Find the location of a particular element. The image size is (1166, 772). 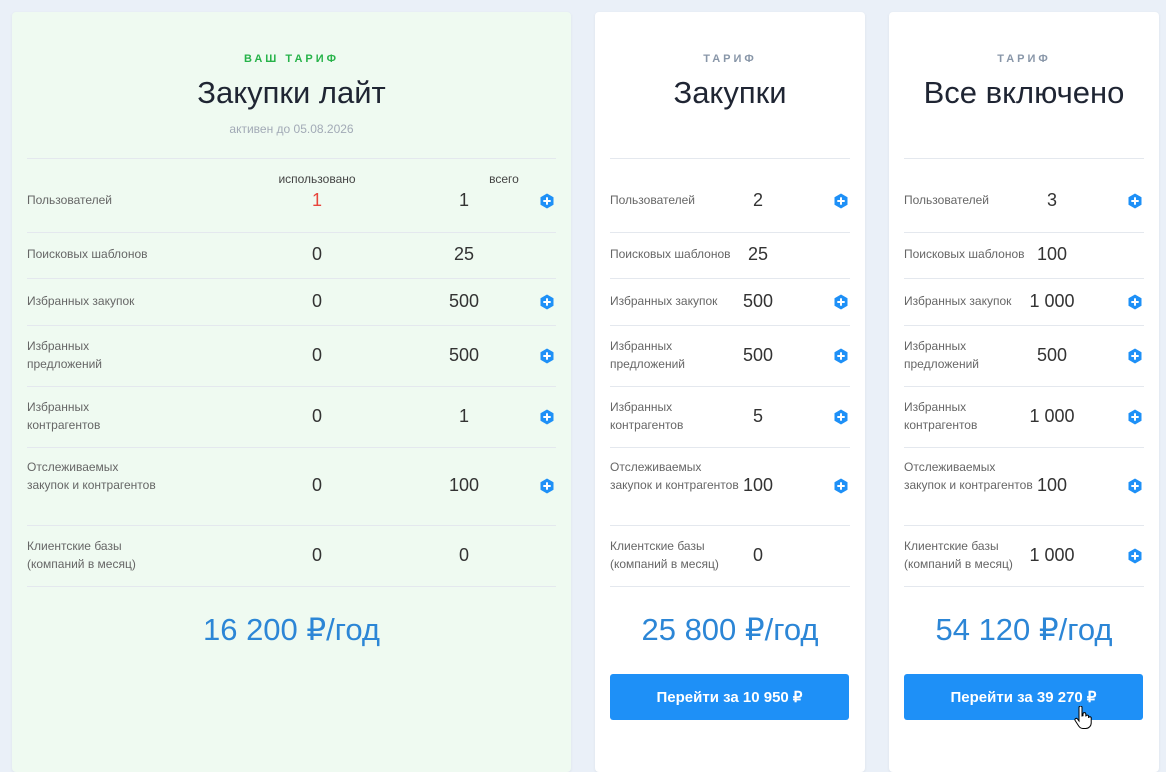

plan-title: Закупки лайт is located at coordinates (291, 92).